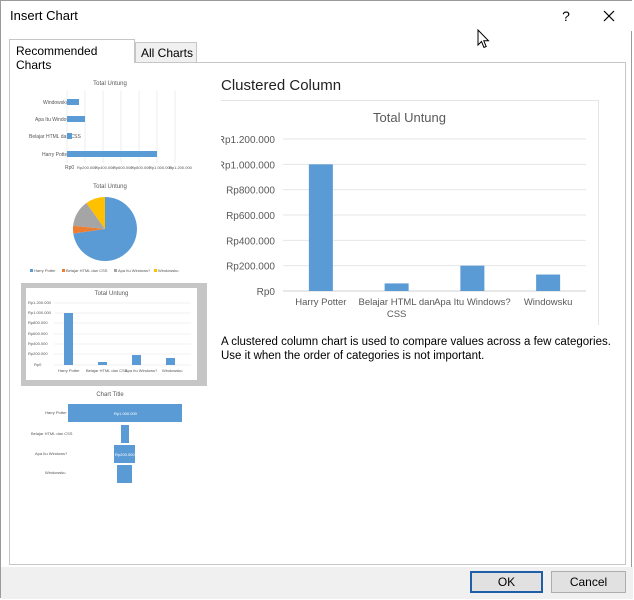 Image resolution: width=634 pixels, height=600 pixels. What do you see at coordinates (548, 302) in the screenshot?
I see `x-tick-label: Windowsku` at bounding box center [548, 302].